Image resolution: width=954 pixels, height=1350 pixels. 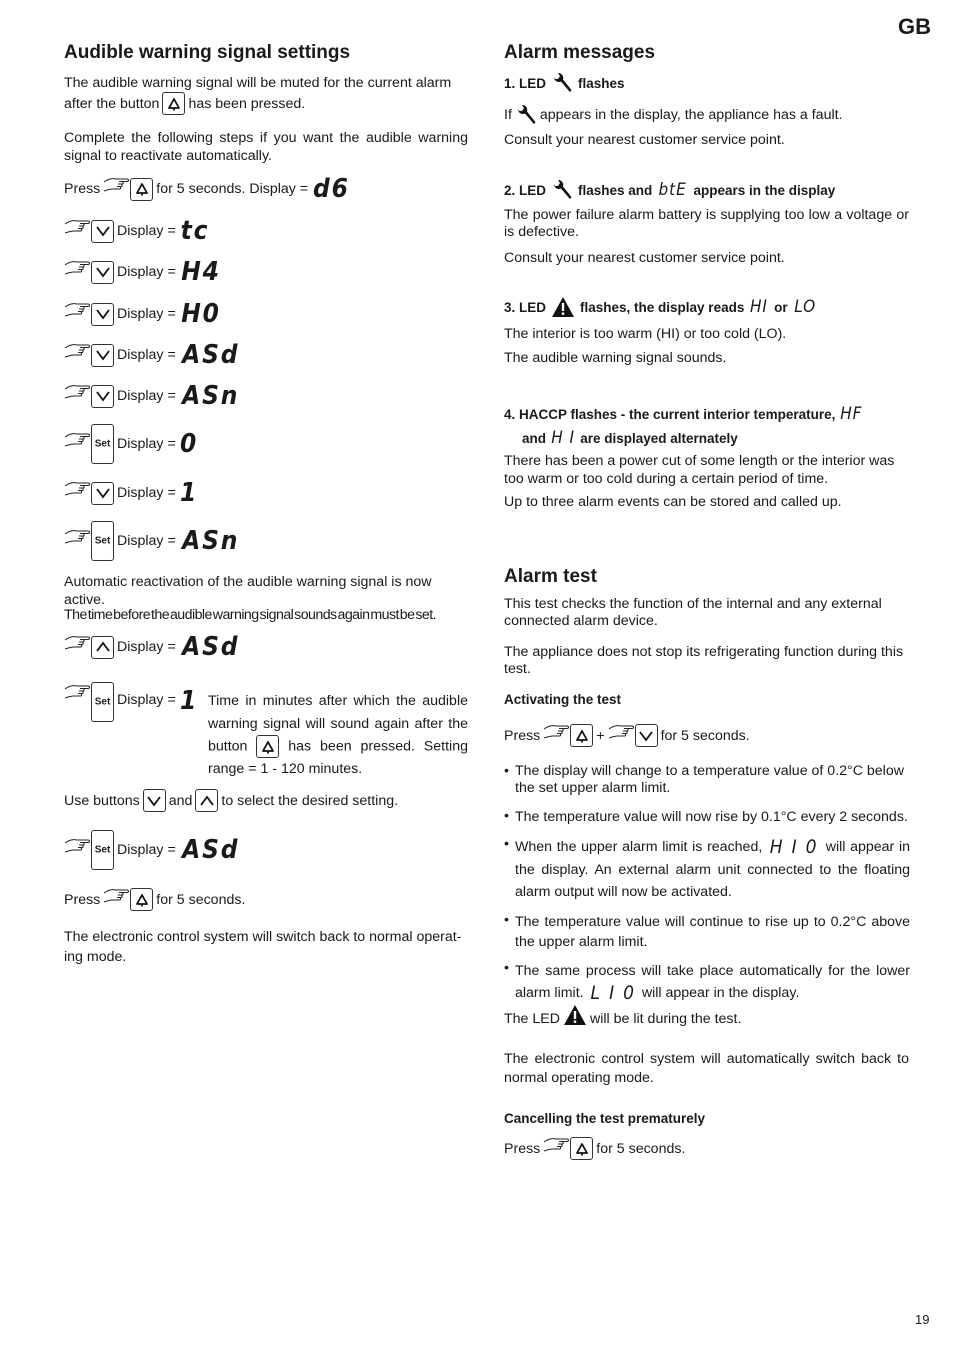 What do you see at coordinates (627, 735) in the screenshot?
I see `activating-press-line: Press + for 5 seconds.` at bounding box center [627, 735].